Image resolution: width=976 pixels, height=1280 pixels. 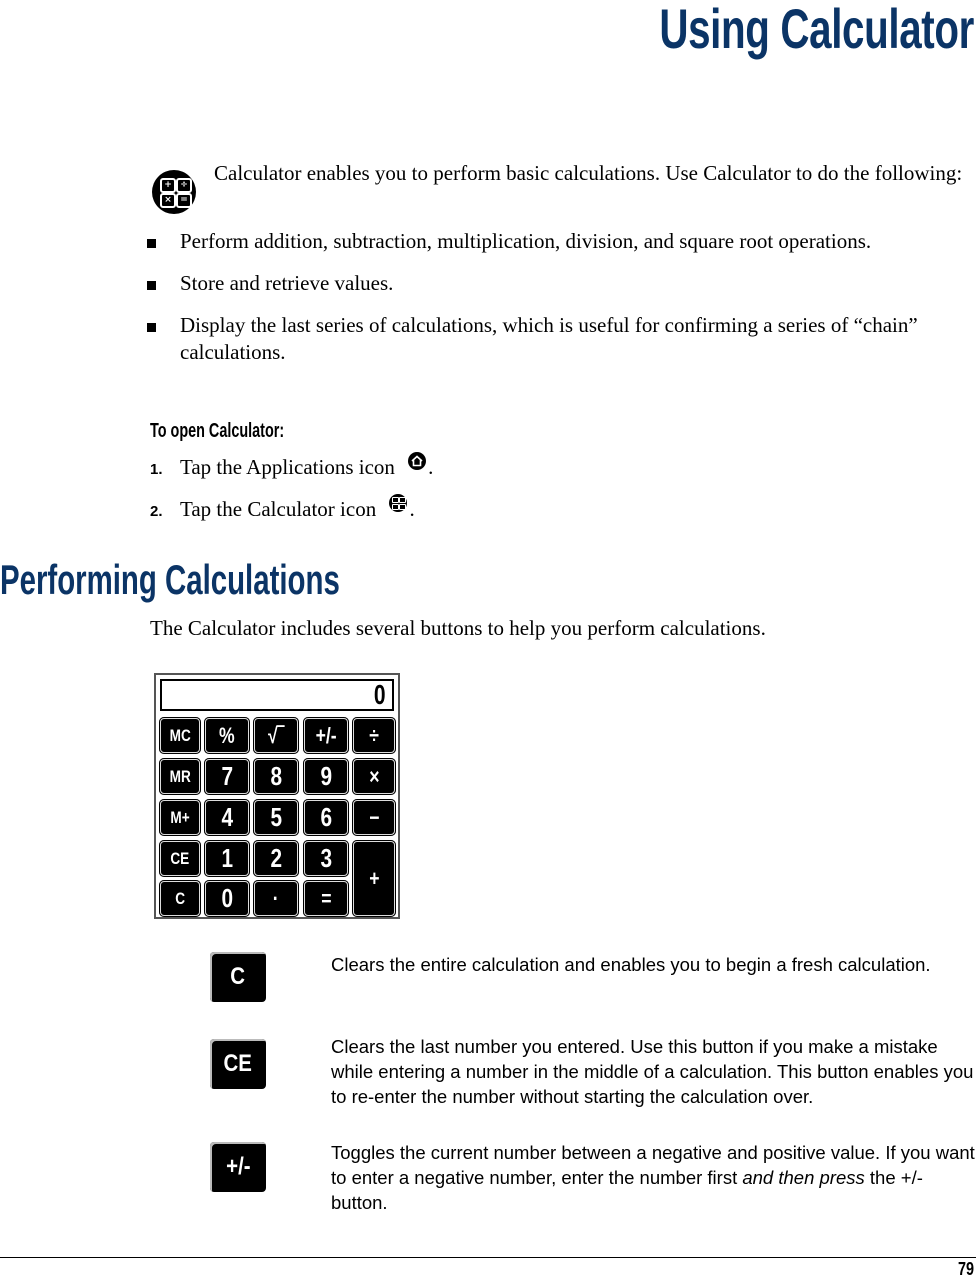 I want to click on key-multiply: ×, so click(x=374, y=776).